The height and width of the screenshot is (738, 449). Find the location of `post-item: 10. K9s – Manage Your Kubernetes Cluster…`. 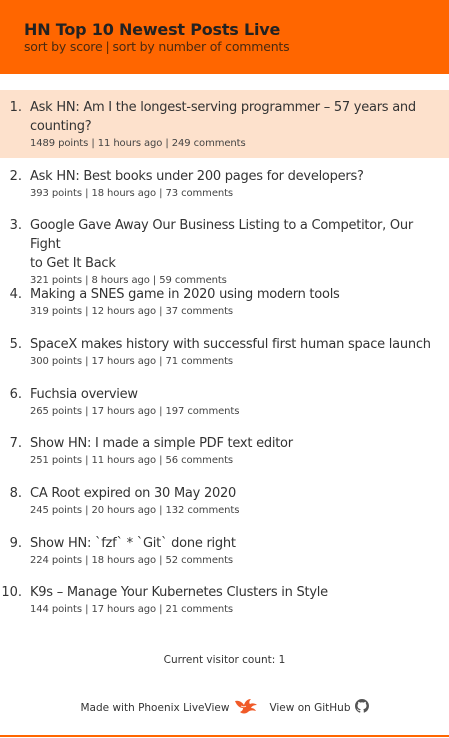

post-item: 10. K9s – Manage Your Kubernetes Cluster… is located at coordinates (224, 600).